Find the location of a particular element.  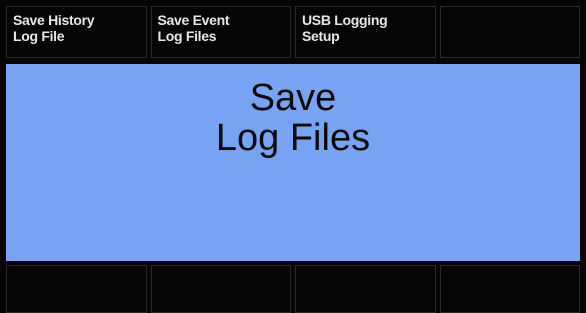

usb-logging-setup-softkey: USB Logging Setup is located at coordinates (365, 32).